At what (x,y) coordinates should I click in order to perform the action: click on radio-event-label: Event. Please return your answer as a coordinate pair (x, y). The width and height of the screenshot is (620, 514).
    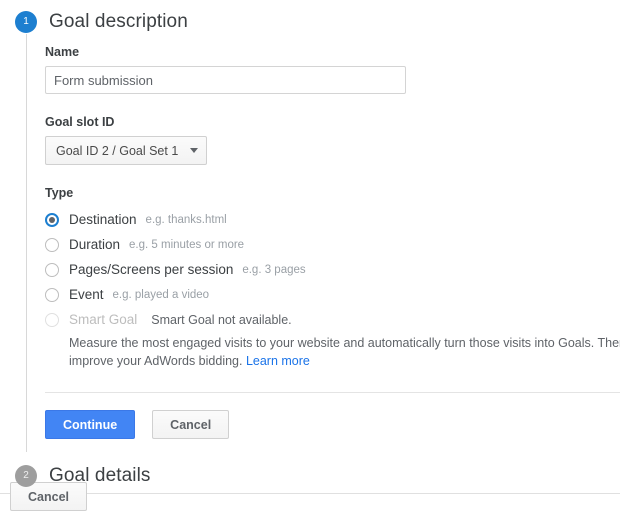
    Looking at the image, I should click on (86, 294).